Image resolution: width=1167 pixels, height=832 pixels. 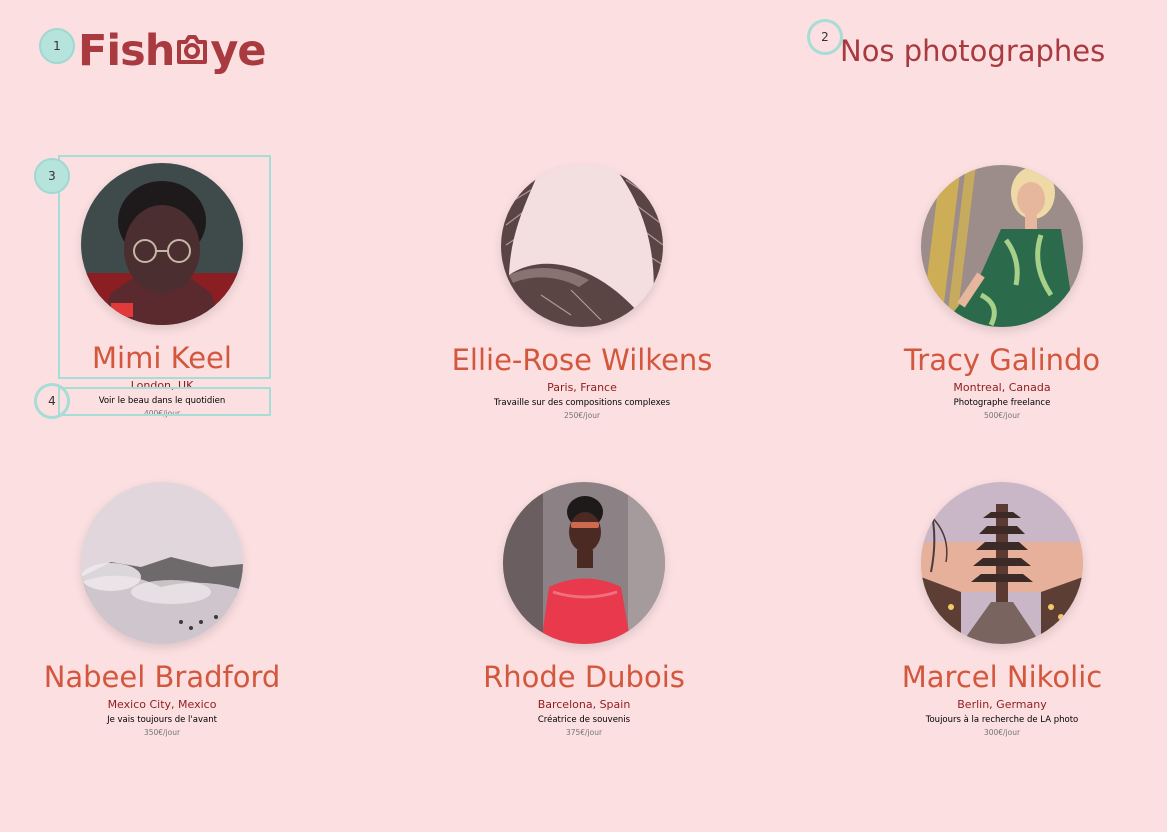 What do you see at coordinates (57, 46) in the screenshot?
I see `annotation-marker: 1` at bounding box center [57, 46].